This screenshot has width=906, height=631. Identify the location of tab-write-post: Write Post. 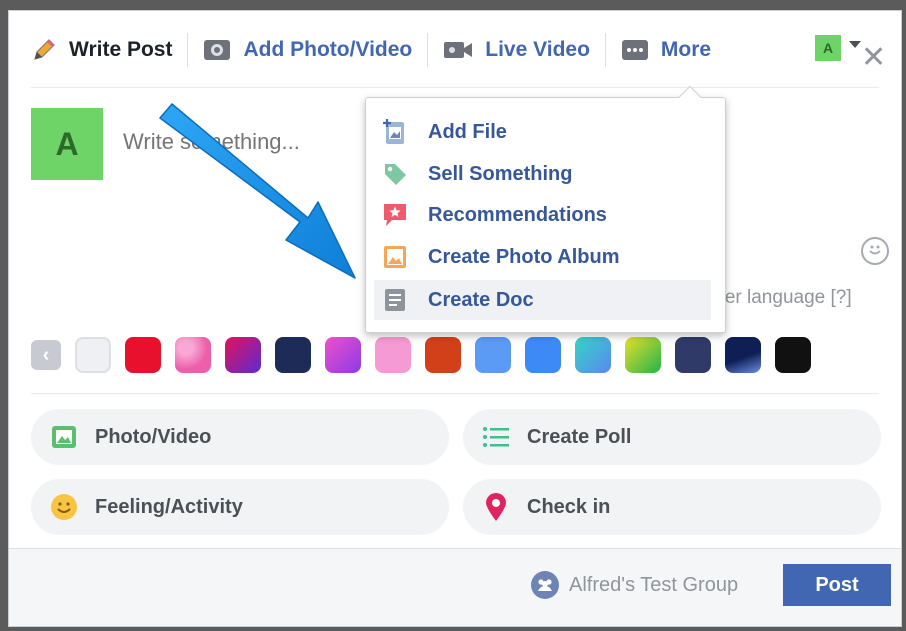
(101, 50).